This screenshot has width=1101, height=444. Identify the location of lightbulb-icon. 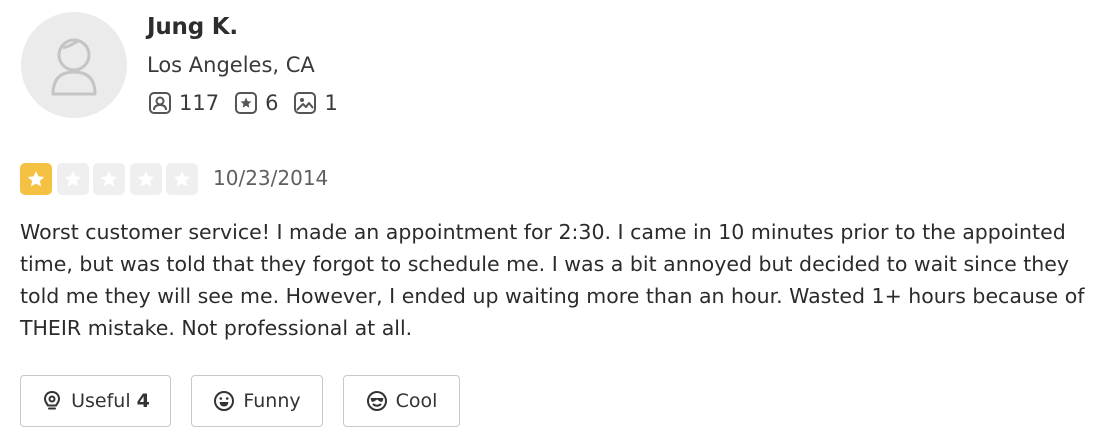
(52, 400).